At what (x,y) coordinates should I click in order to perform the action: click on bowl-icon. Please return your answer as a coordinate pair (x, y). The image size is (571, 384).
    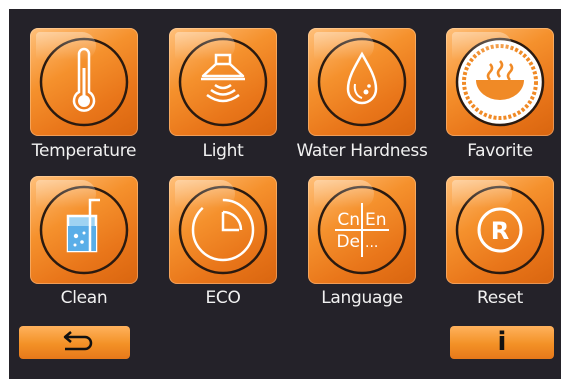
    Looking at the image, I should click on (500, 82).